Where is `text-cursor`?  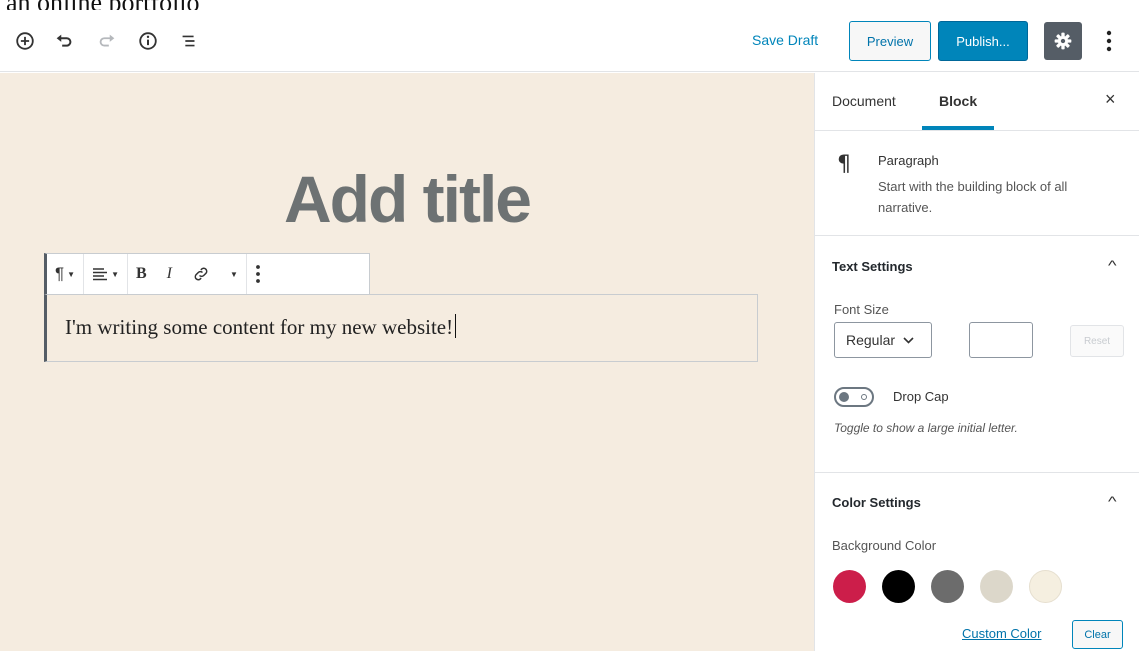 text-cursor is located at coordinates (456, 326).